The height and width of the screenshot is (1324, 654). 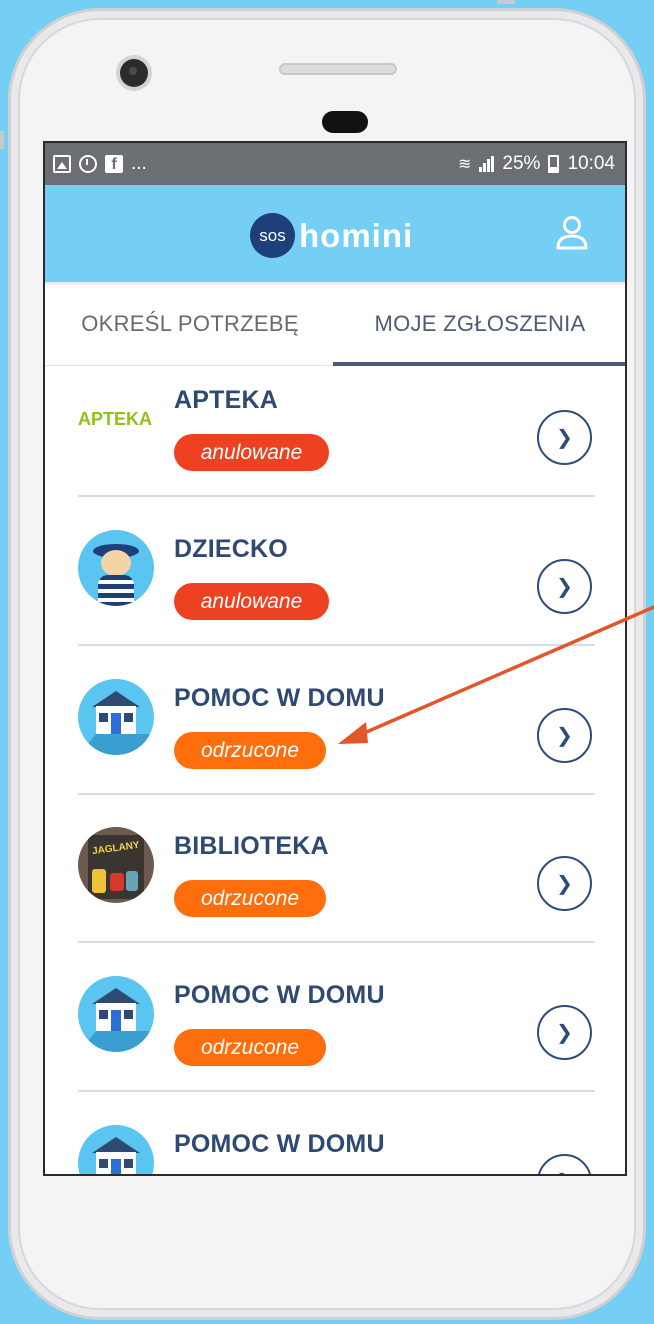 I want to click on signal-icon, so click(x=487, y=164).